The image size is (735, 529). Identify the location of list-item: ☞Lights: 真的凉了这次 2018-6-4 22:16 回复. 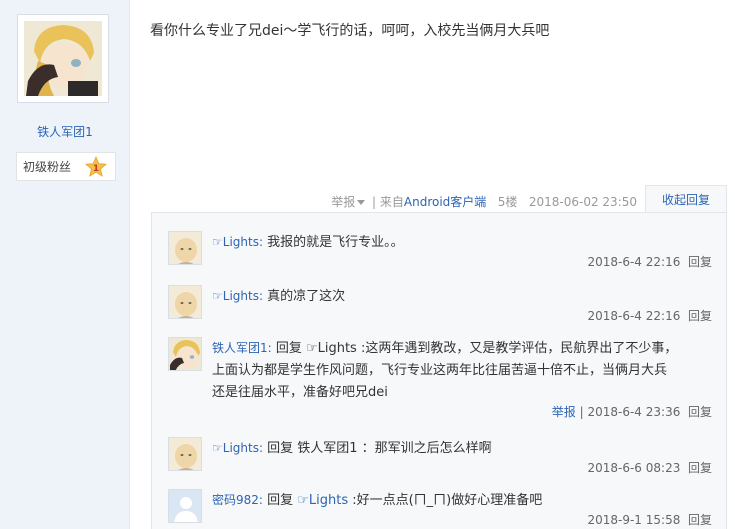
(440, 310).